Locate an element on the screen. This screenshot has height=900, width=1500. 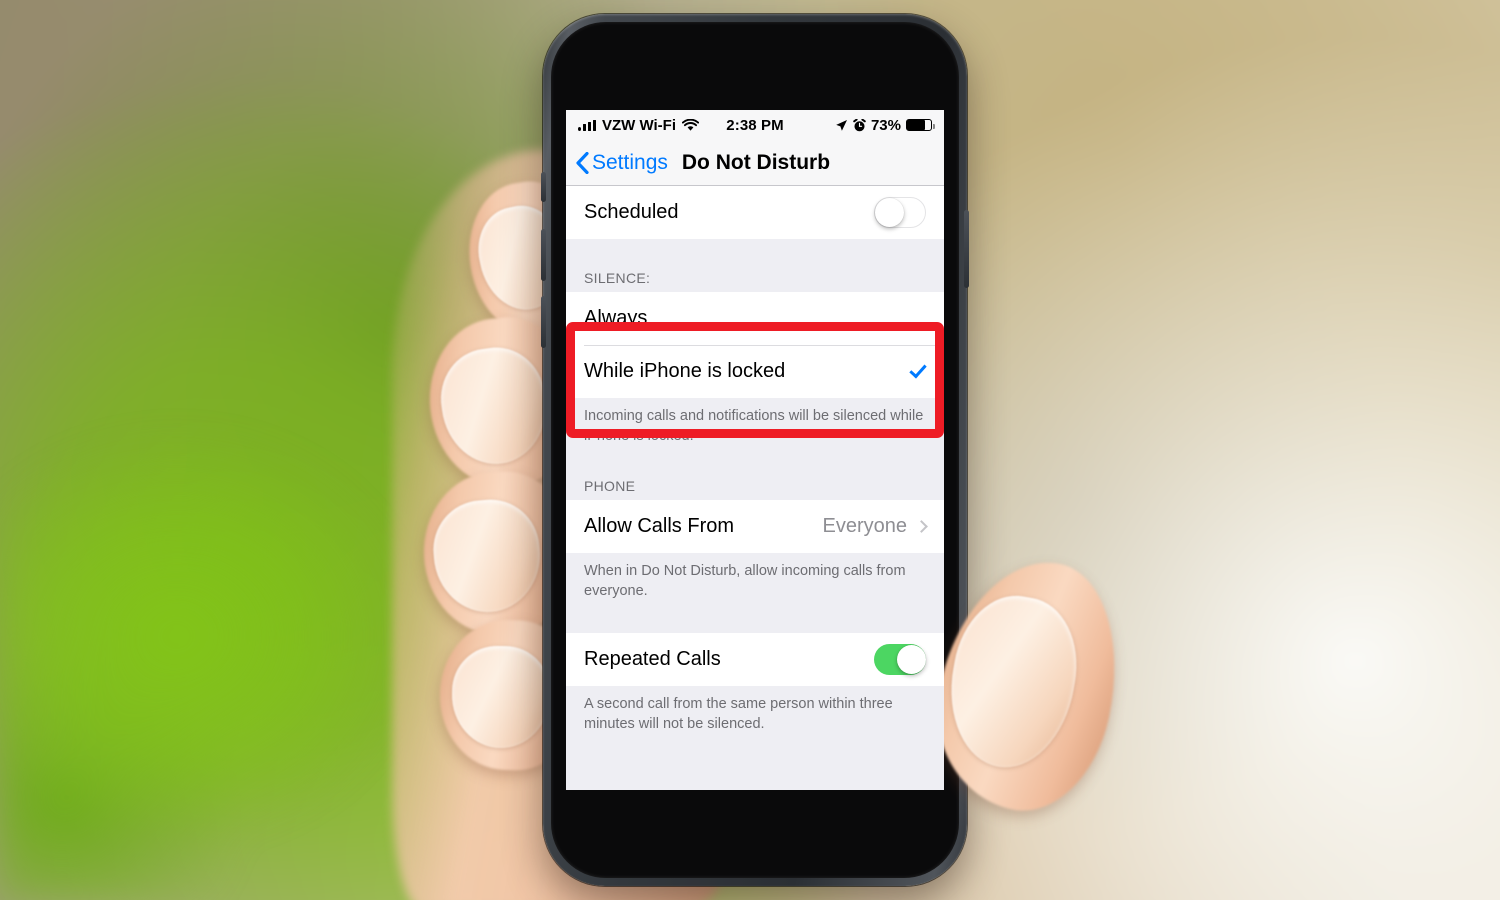
volume-up-button is located at coordinates (543, 255).